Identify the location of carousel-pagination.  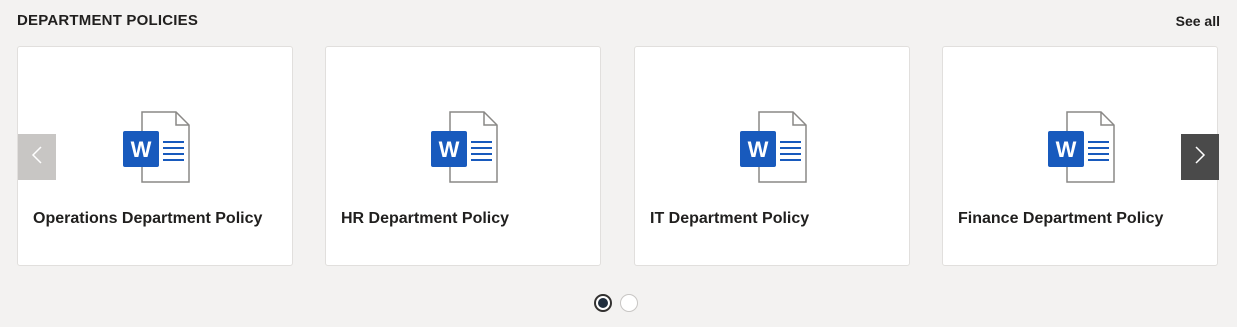
(616, 303).